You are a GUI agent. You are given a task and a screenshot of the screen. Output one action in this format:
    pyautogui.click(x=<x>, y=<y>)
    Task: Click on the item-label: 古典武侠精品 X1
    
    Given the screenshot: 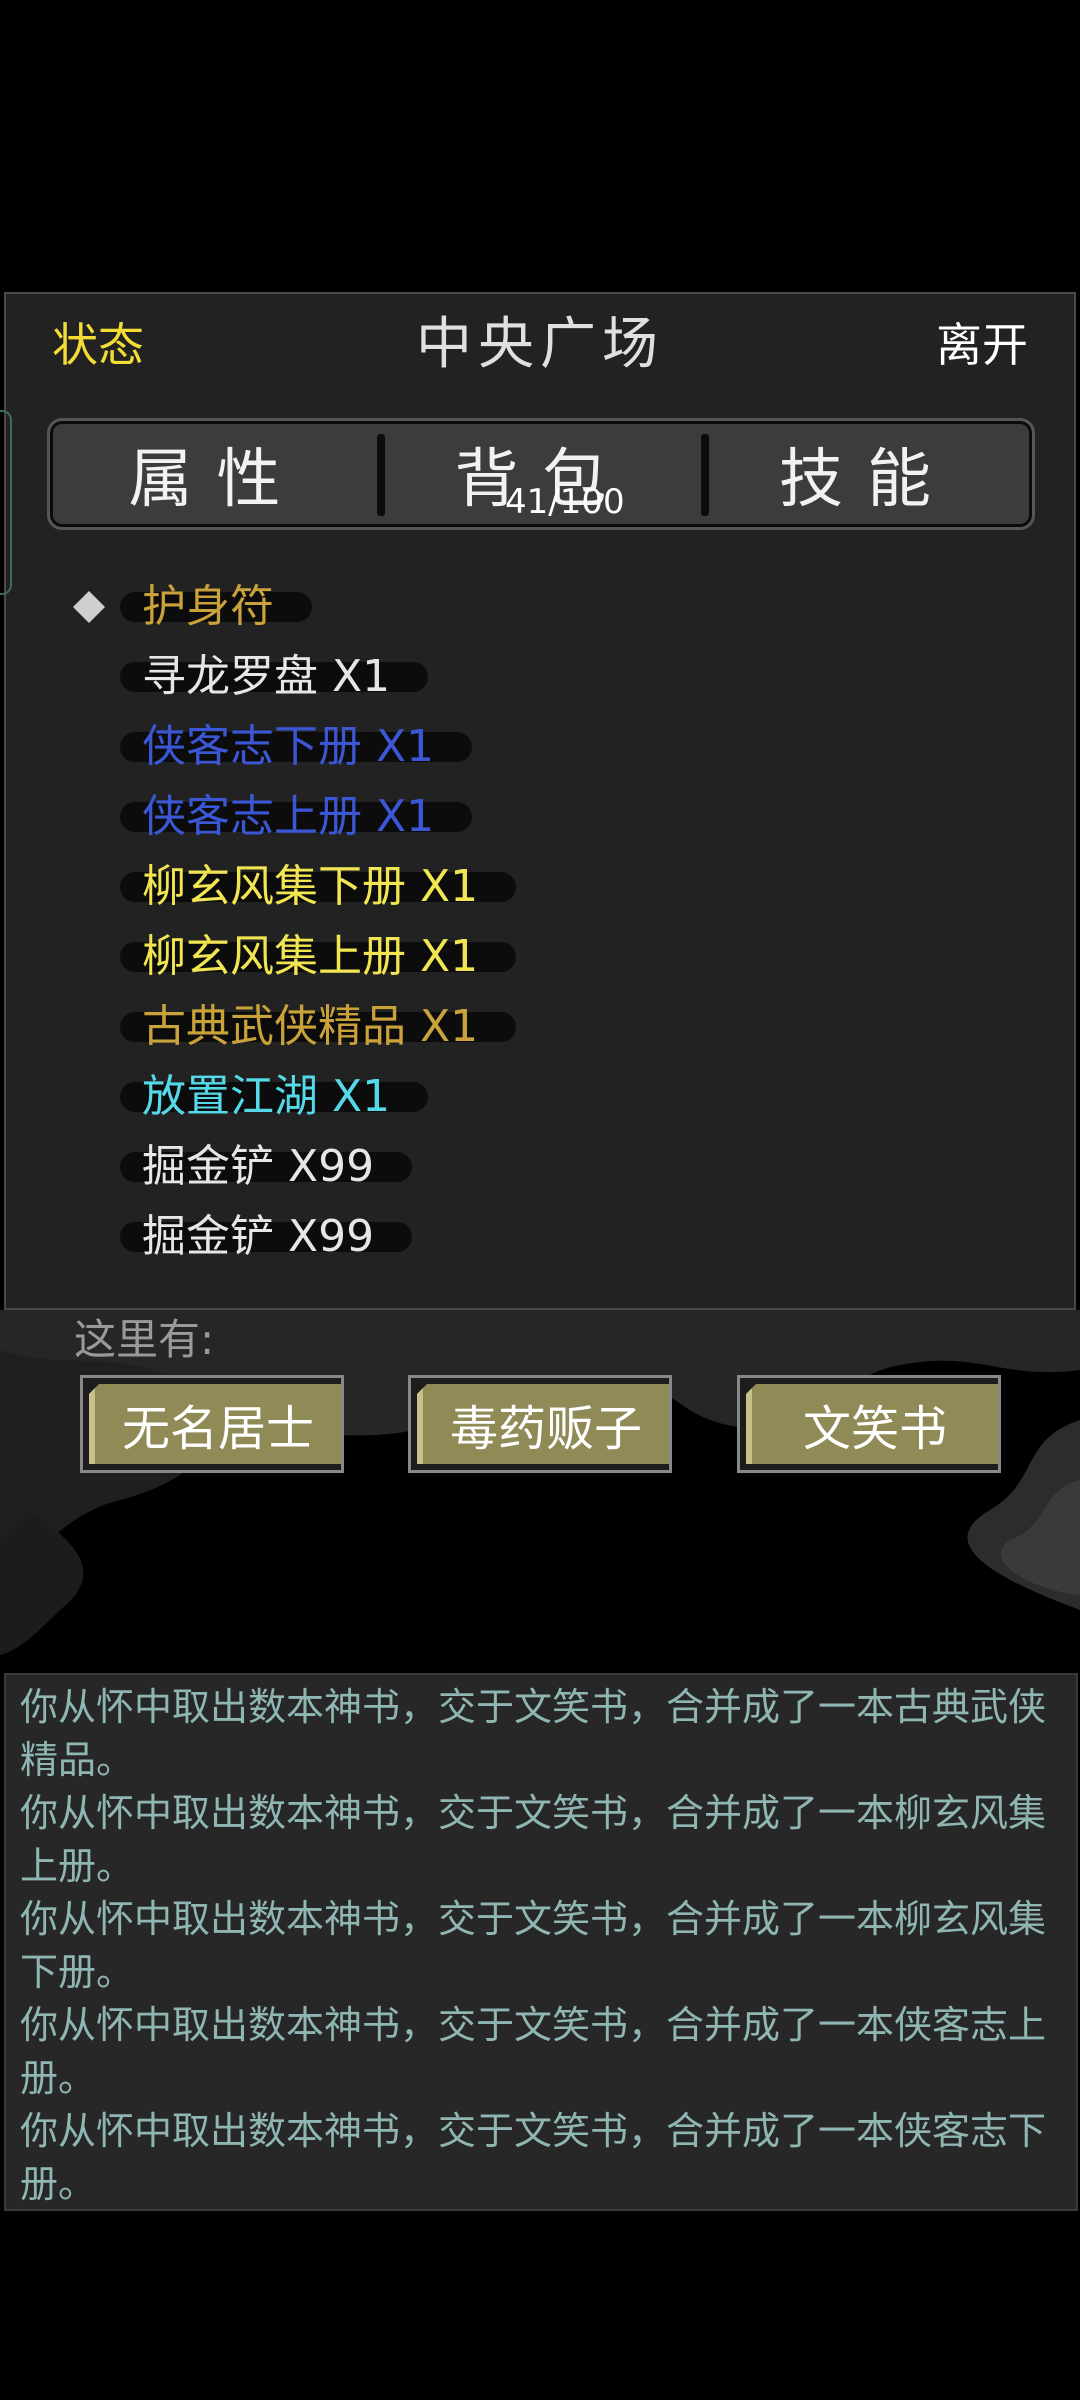 What is the action you would take?
    pyautogui.click(x=310, y=1026)
    